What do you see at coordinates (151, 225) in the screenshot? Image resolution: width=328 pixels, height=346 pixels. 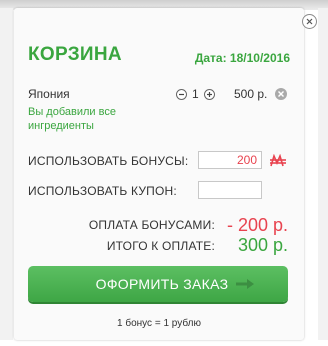 I see `bonus-payment-label: ОПЛАТА БОНУСАМИ:` at bounding box center [151, 225].